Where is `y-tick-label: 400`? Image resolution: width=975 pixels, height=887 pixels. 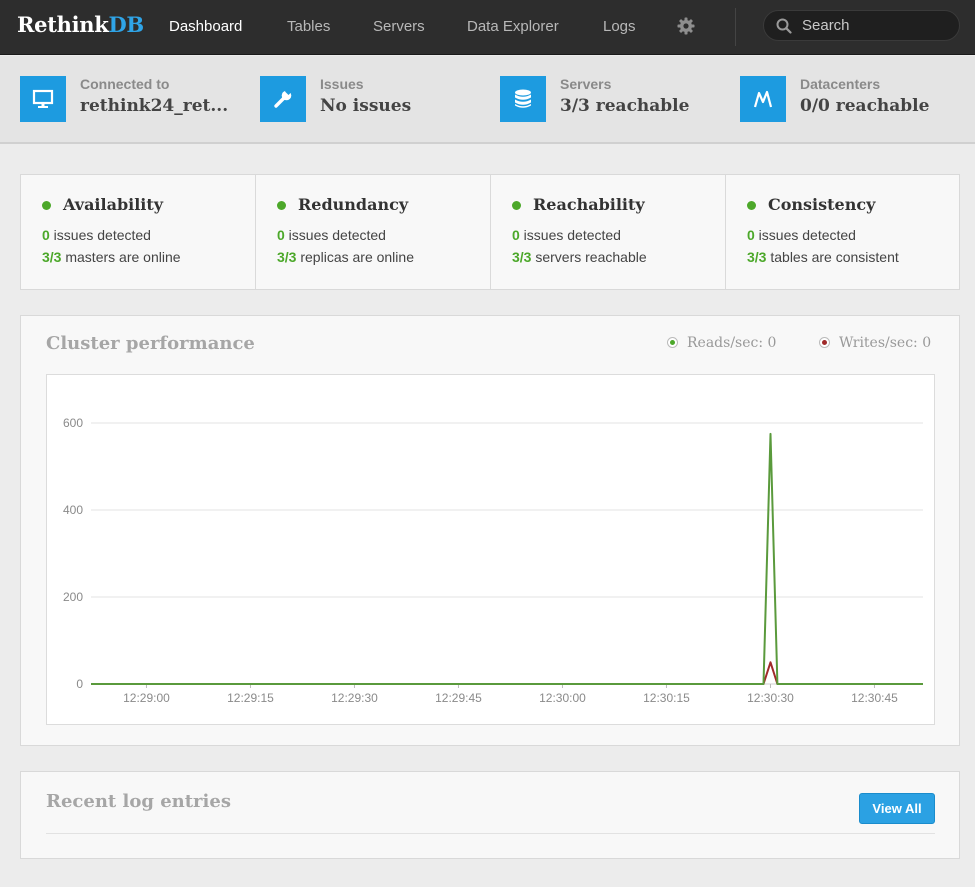
y-tick-label: 400 is located at coordinates (73, 510).